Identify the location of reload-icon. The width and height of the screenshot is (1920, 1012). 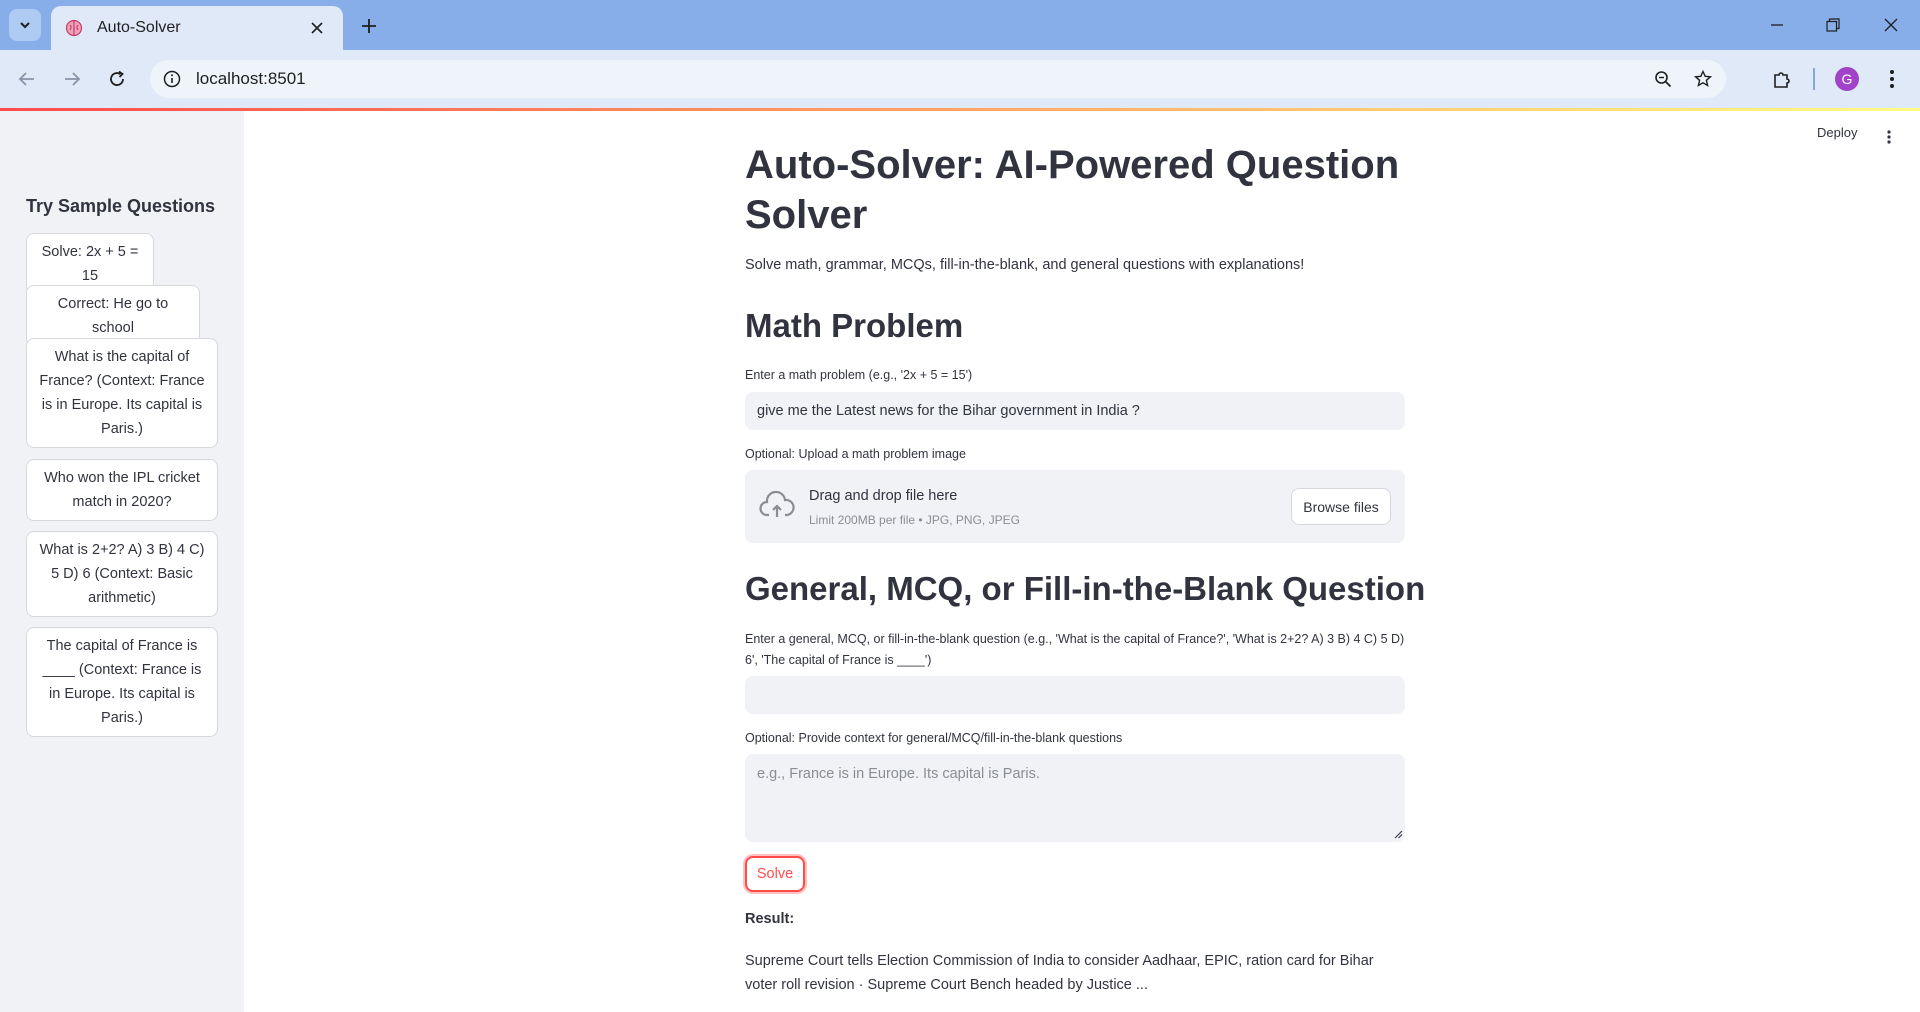
(117, 78).